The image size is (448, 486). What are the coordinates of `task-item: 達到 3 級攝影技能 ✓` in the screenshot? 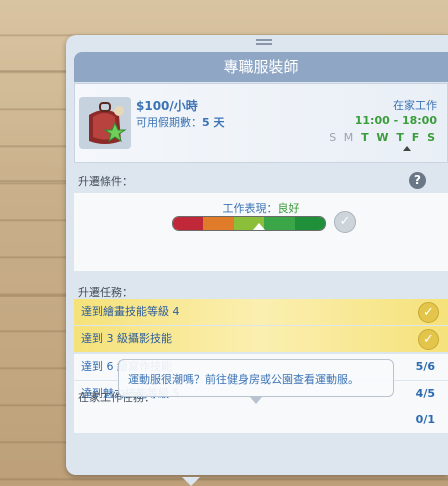 It's located at (261, 339).